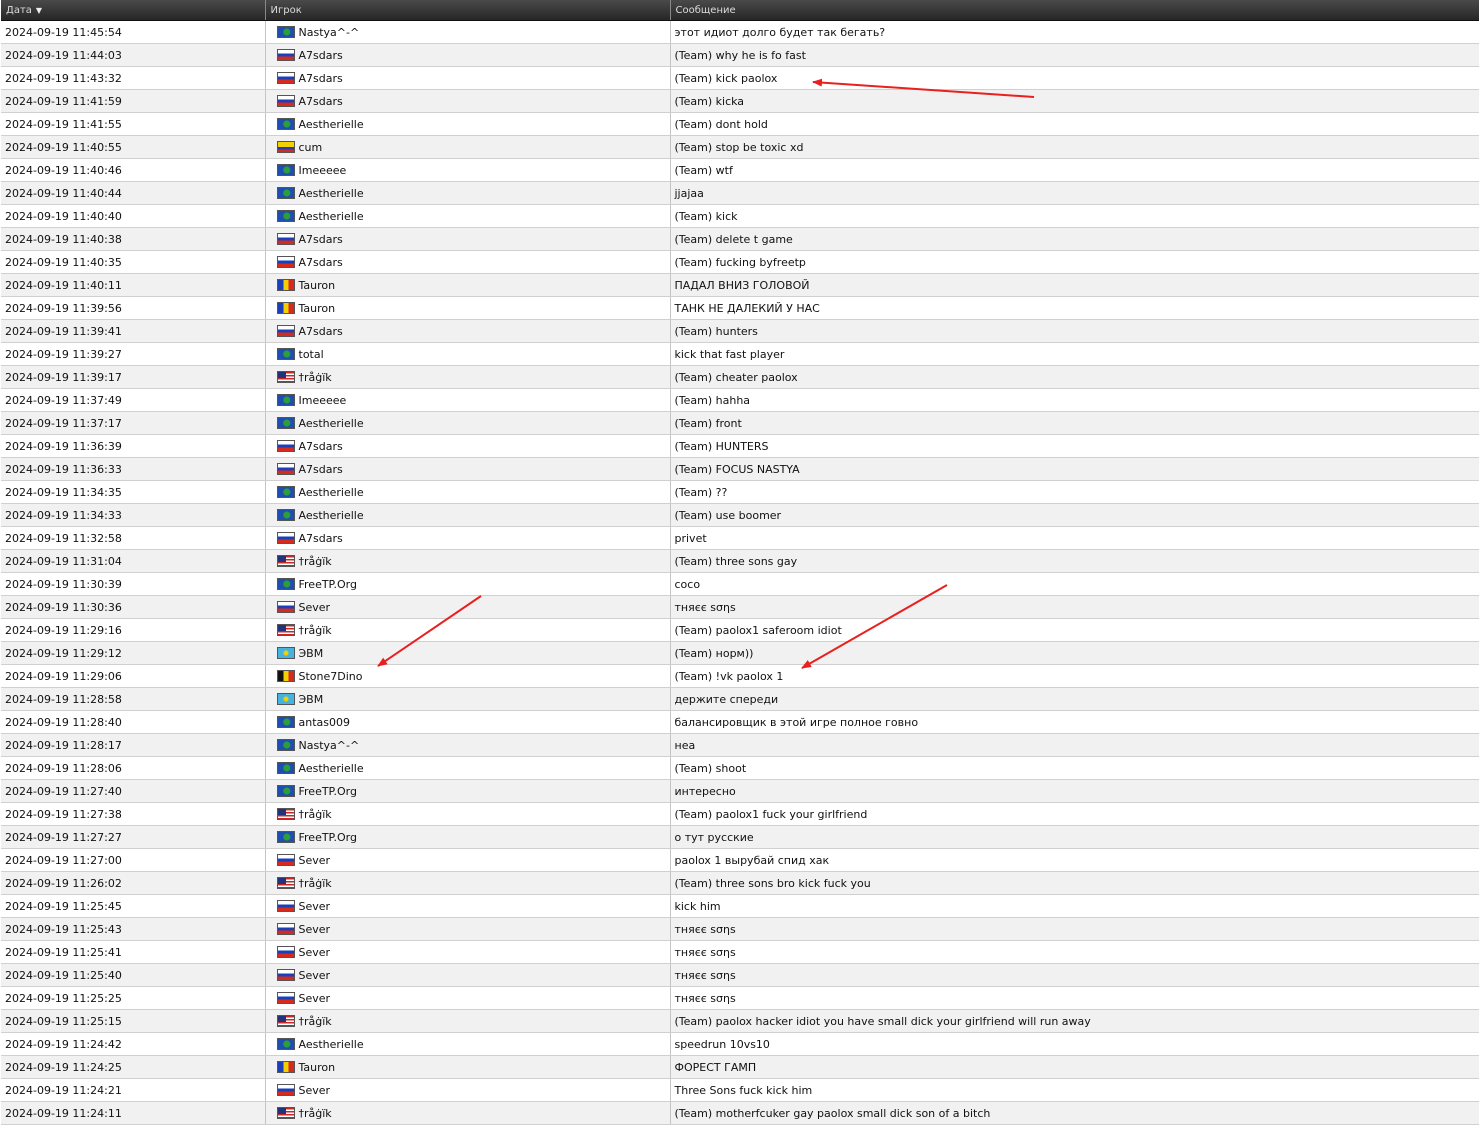 The height and width of the screenshot is (1128, 1480). I want to click on player-name: Stone7Dino, so click(331, 676).